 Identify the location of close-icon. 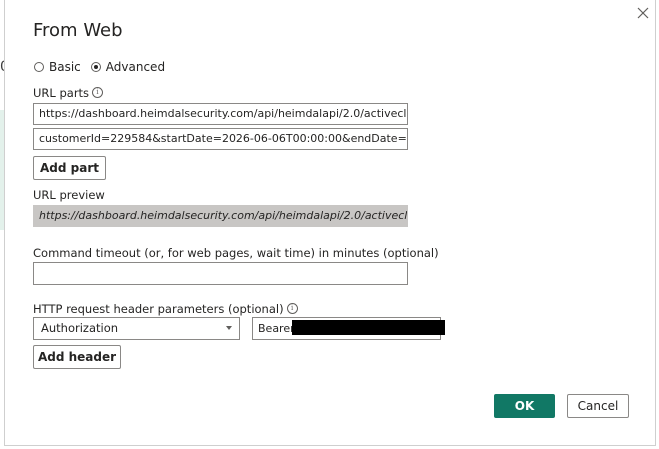
(643, 13).